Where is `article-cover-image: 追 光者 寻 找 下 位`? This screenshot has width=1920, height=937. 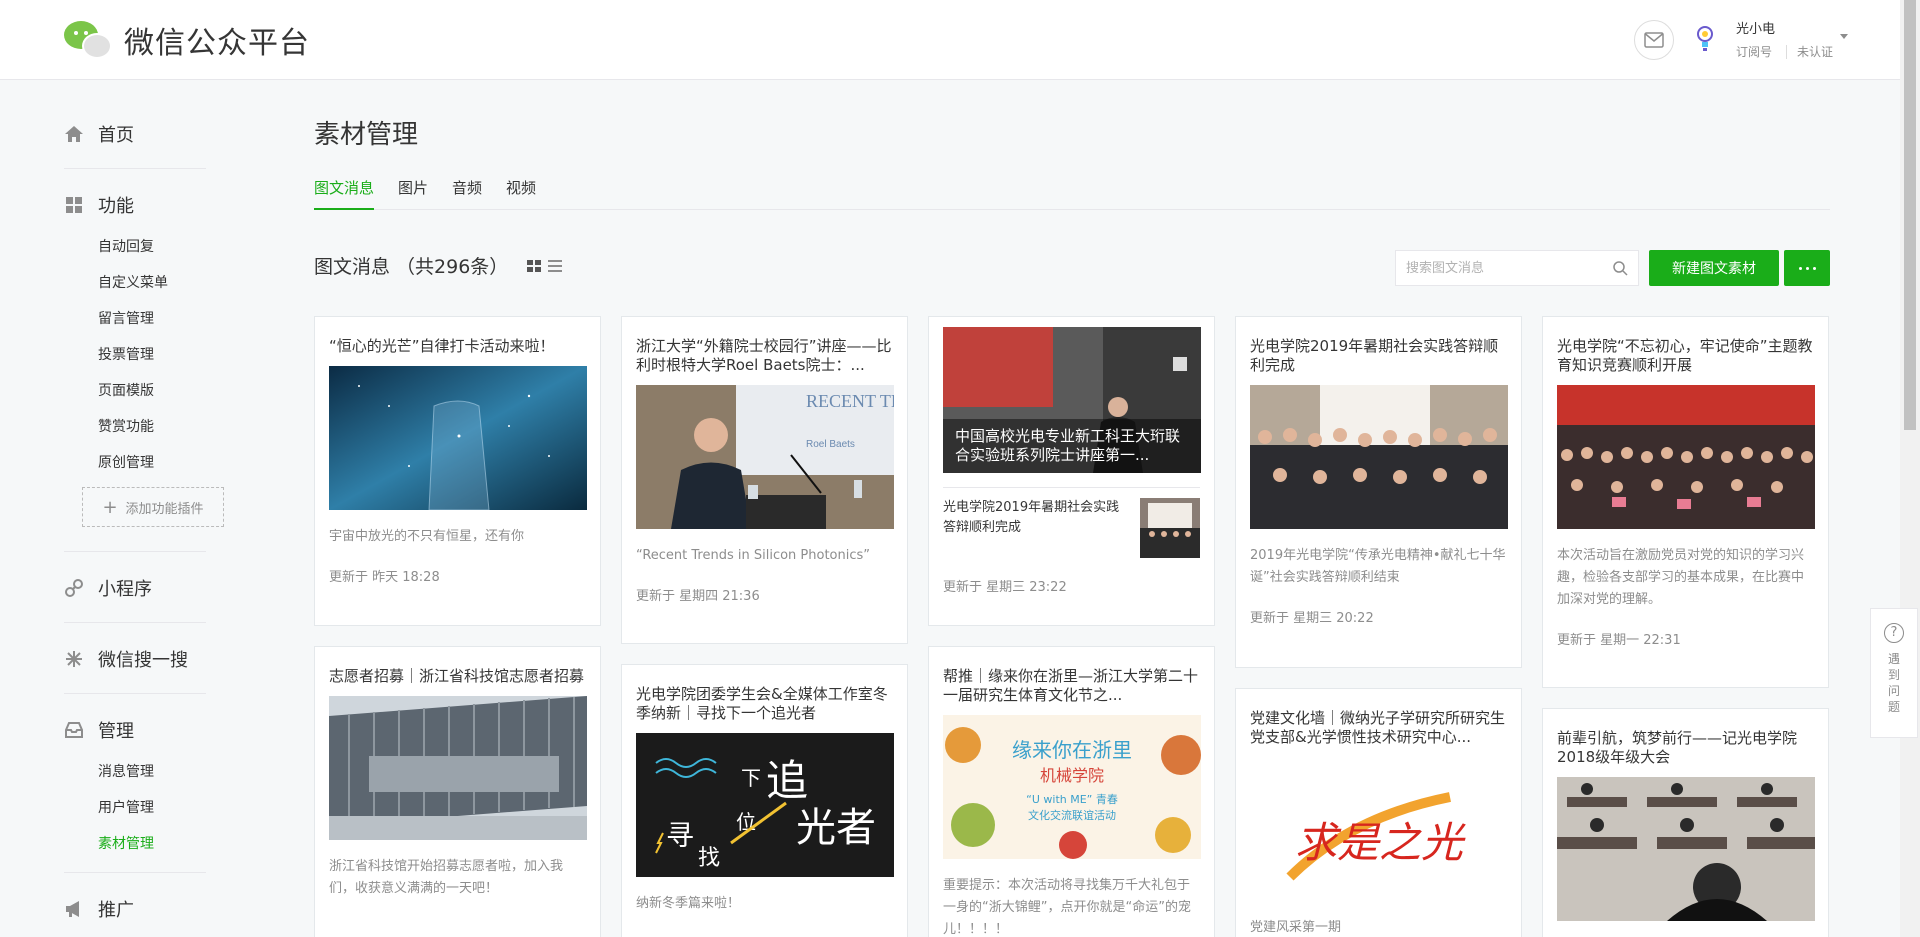
article-cover-image: 追 光者 寻 找 下 位 is located at coordinates (765, 805).